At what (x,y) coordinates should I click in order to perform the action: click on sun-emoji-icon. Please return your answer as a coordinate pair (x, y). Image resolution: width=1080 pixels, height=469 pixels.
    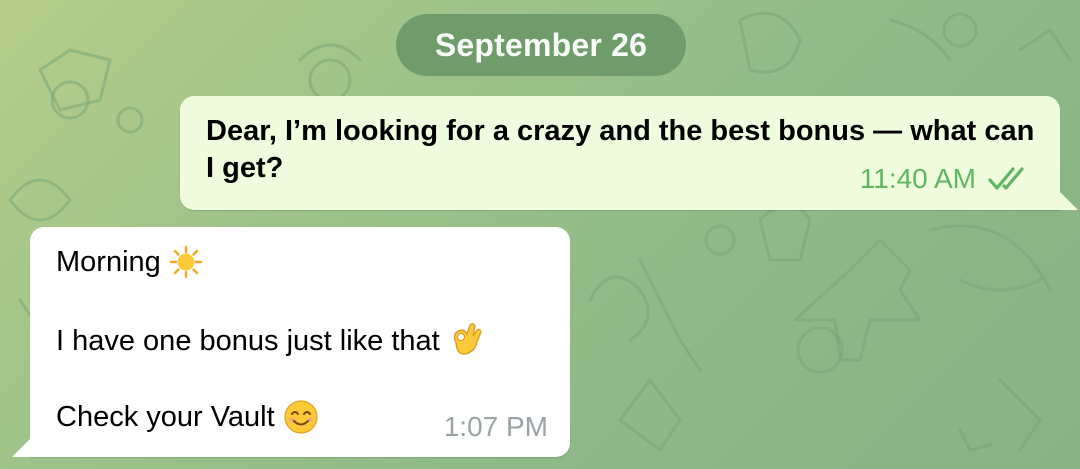
    Looking at the image, I should click on (185, 262).